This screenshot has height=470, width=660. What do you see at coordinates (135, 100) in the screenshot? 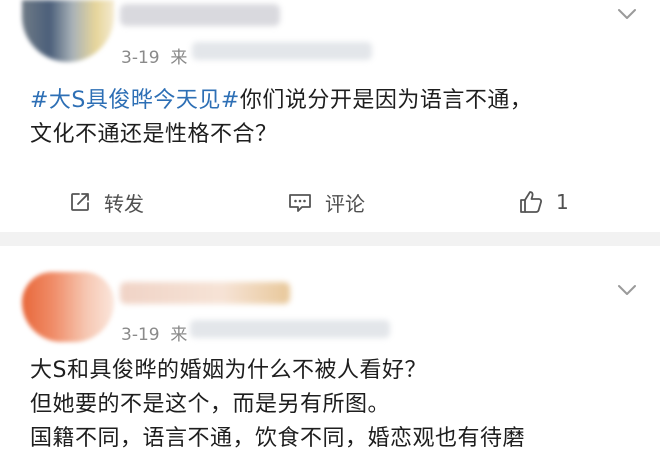
I see `hashtag-link: #大S具俊晔今天见#` at bounding box center [135, 100].